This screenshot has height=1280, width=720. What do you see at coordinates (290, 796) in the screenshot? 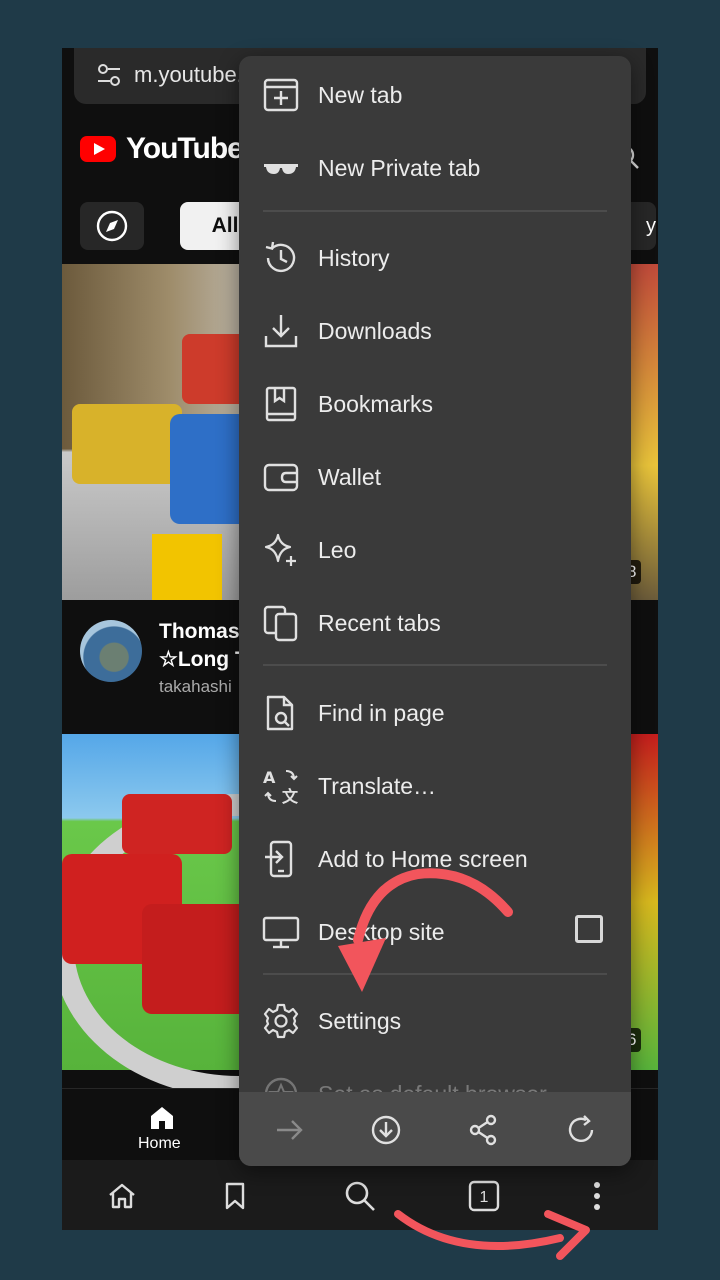
I see `svg-text: 文` at bounding box center [290, 796].